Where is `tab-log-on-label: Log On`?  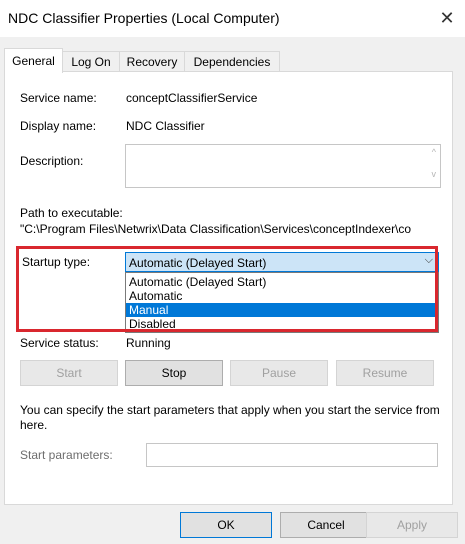
tab-log-on-label: Log On is located at coordinates (91, 62).